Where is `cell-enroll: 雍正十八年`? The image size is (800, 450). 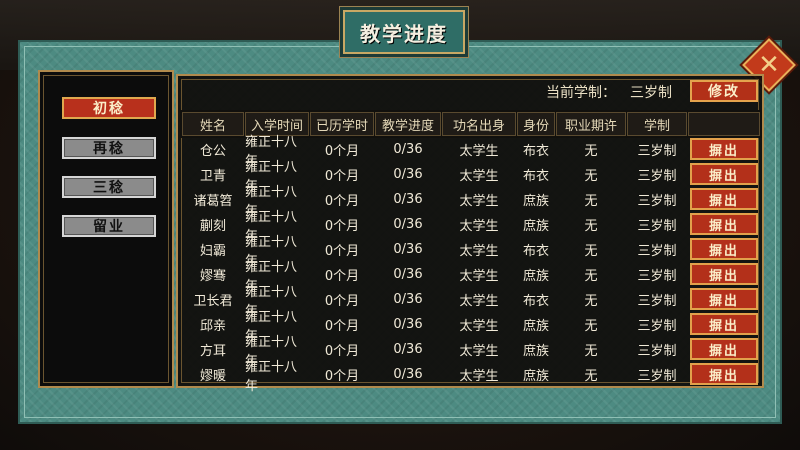
cell-enroll: 雍正十八年 is located at coordinates (271, 376).